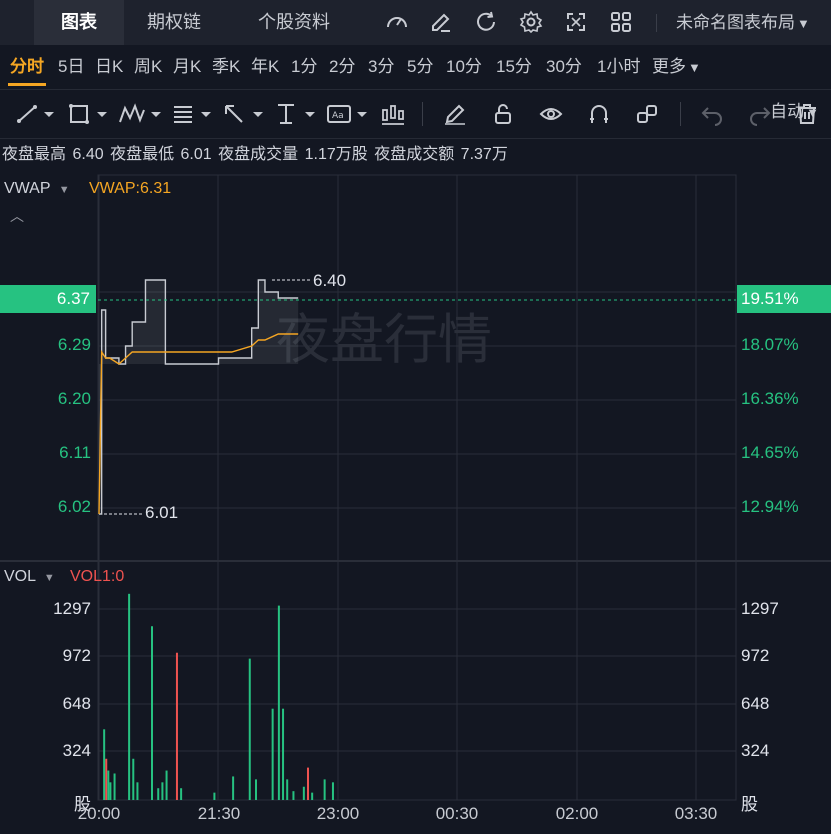 The width and height of the screenshot is (831, 834). Describe the element at coordinates (219, 813) in the screenshot. I see `time-tick: 21:30` at that location.